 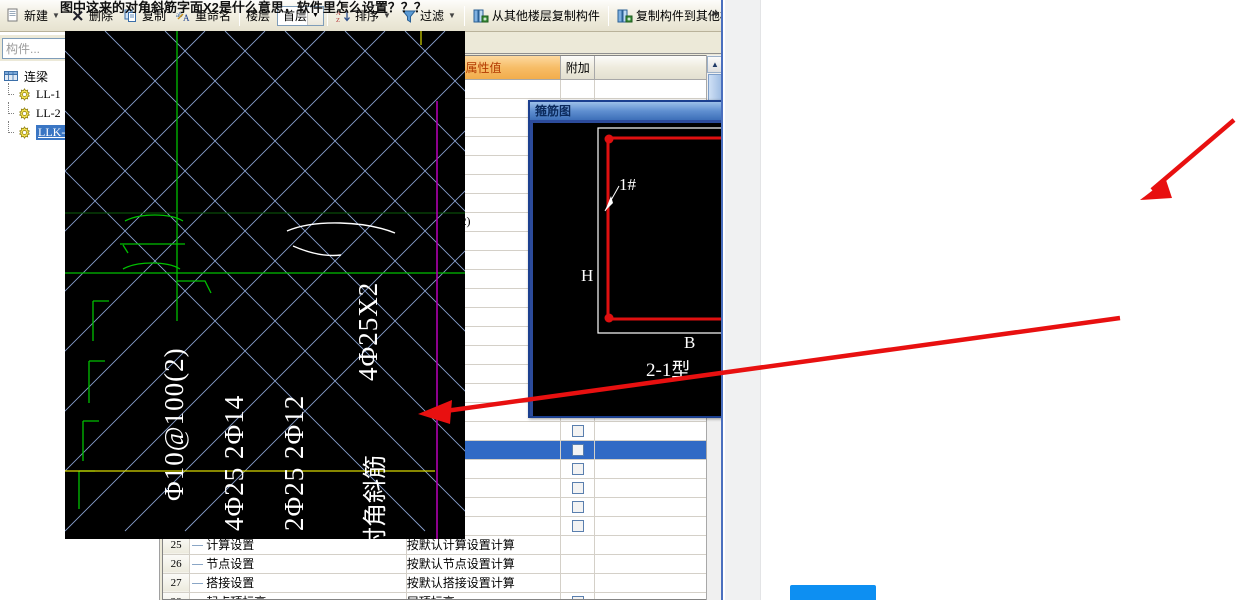 What do you see at coordinates (236, 597) in the screenshot?
I see `property-name-label: 起点顶标高` at bounding box center [236, 597].